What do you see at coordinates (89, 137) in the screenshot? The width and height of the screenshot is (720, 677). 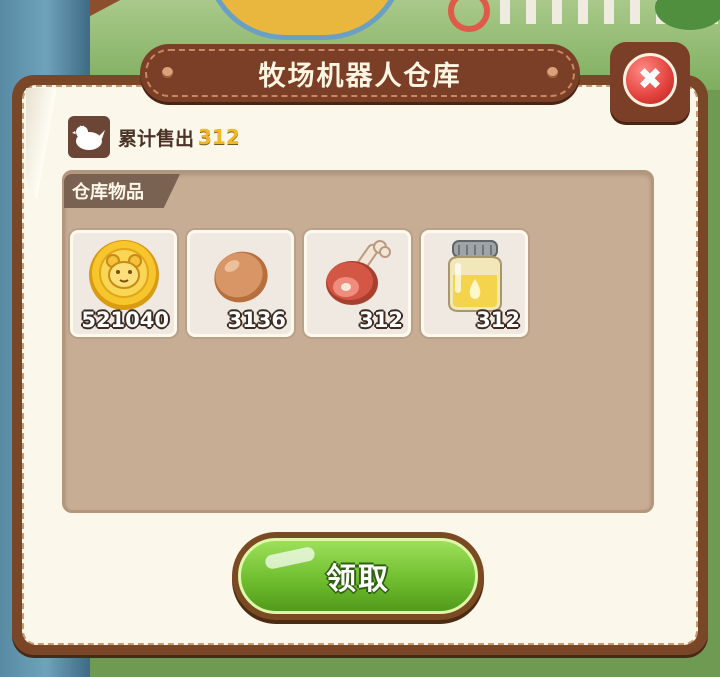 I see `chicken-icon` at bounding box center [89, 137].